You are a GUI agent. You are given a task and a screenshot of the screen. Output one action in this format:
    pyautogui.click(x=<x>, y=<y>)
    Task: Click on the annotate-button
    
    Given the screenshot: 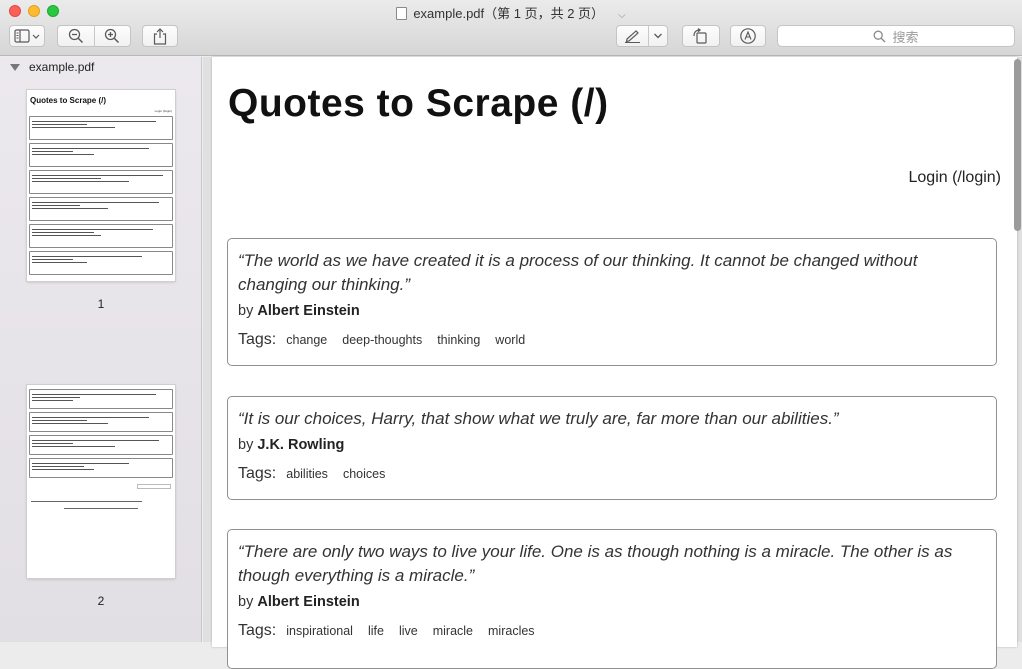 What is the action you would take?
    pyautogui.click(x=748, y=36)
    